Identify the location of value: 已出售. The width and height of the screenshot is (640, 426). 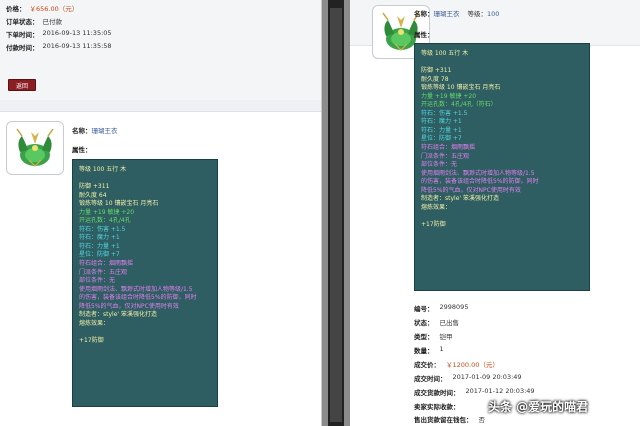
(449, 323).